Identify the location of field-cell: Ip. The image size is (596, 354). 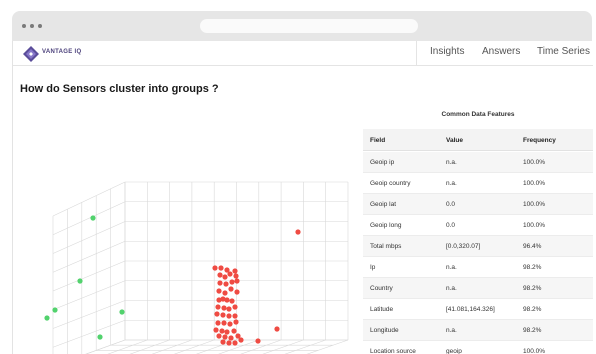
(373, 267).